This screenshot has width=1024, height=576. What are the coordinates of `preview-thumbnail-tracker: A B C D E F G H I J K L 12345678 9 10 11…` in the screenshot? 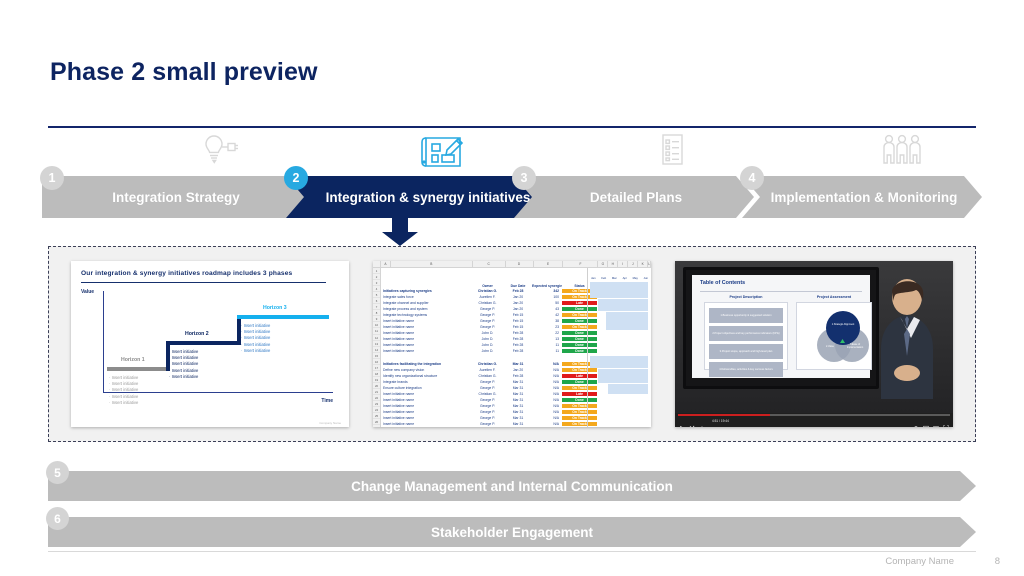 It's located at (512, 344).